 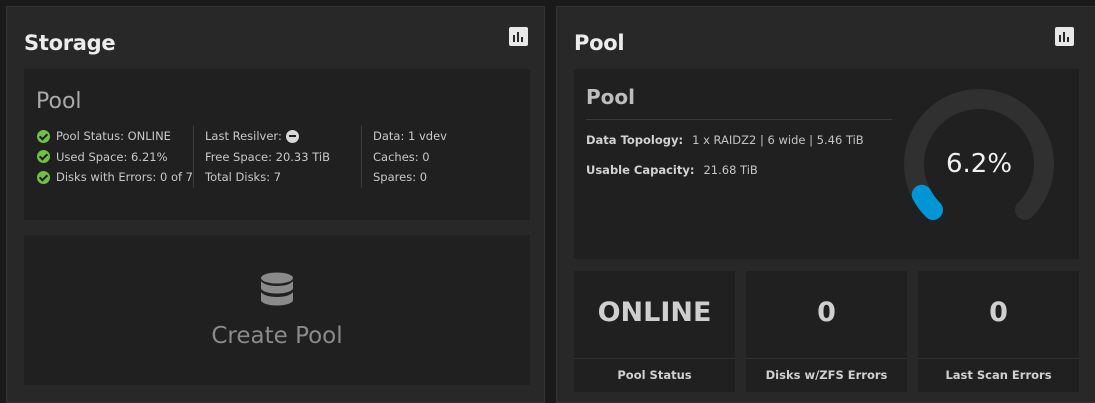 I want to click on pool-name: Pool, so click(x=59, y=101).